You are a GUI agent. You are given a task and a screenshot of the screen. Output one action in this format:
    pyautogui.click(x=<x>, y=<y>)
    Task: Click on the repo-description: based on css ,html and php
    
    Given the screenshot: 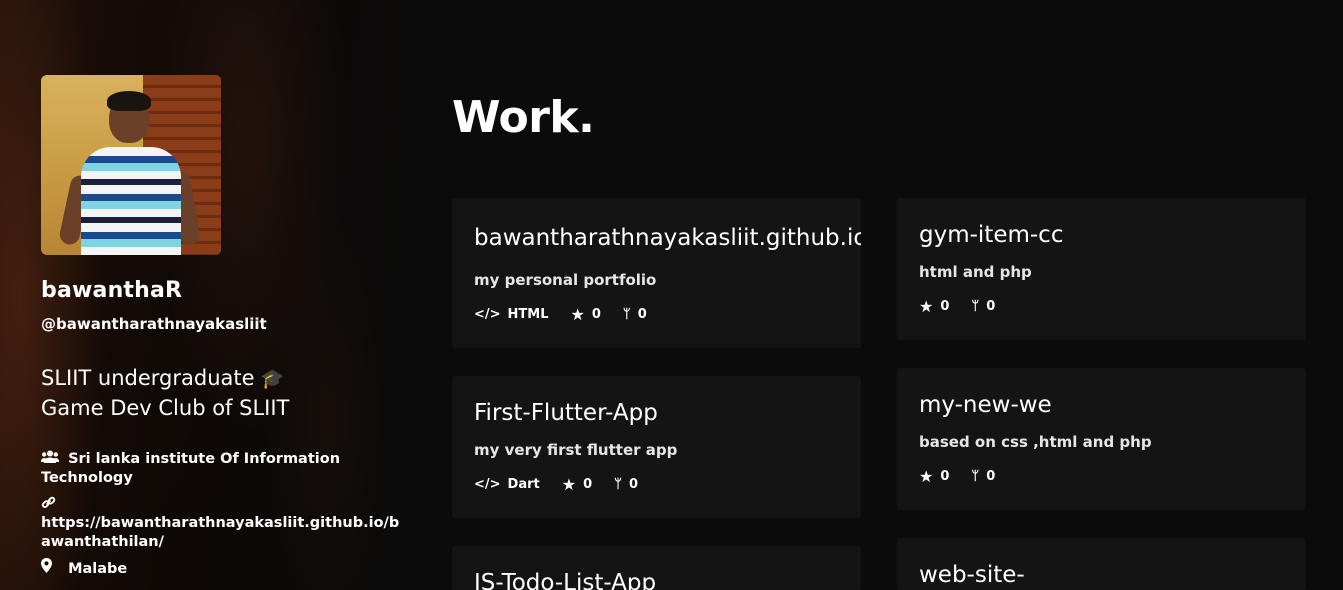 What is the action you would take?
    pyautogui.click(x=1035, y=442)
    